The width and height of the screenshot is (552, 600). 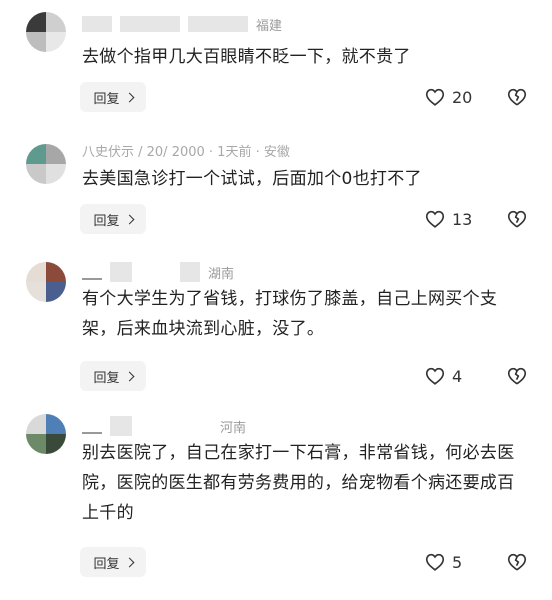 What do you see at coordinates (462, 219) in the screenshot?
I see `like-count: 13` at bounding box center [462, 219].